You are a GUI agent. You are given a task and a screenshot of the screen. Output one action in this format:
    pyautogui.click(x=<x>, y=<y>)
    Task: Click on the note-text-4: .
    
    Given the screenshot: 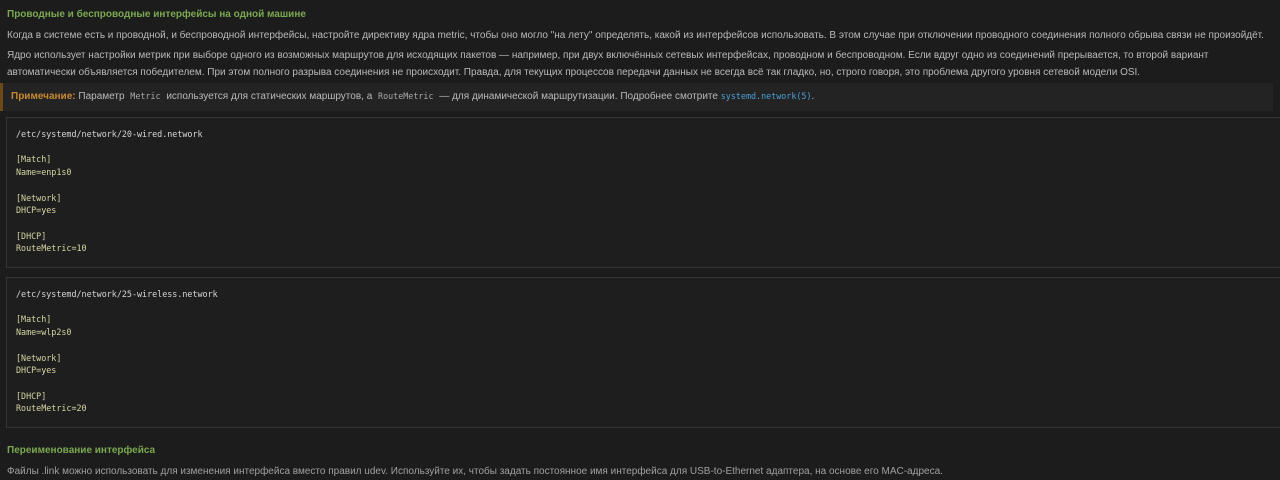 What is the action you would take?
    pyautogui.click(x=813, y=96)
    